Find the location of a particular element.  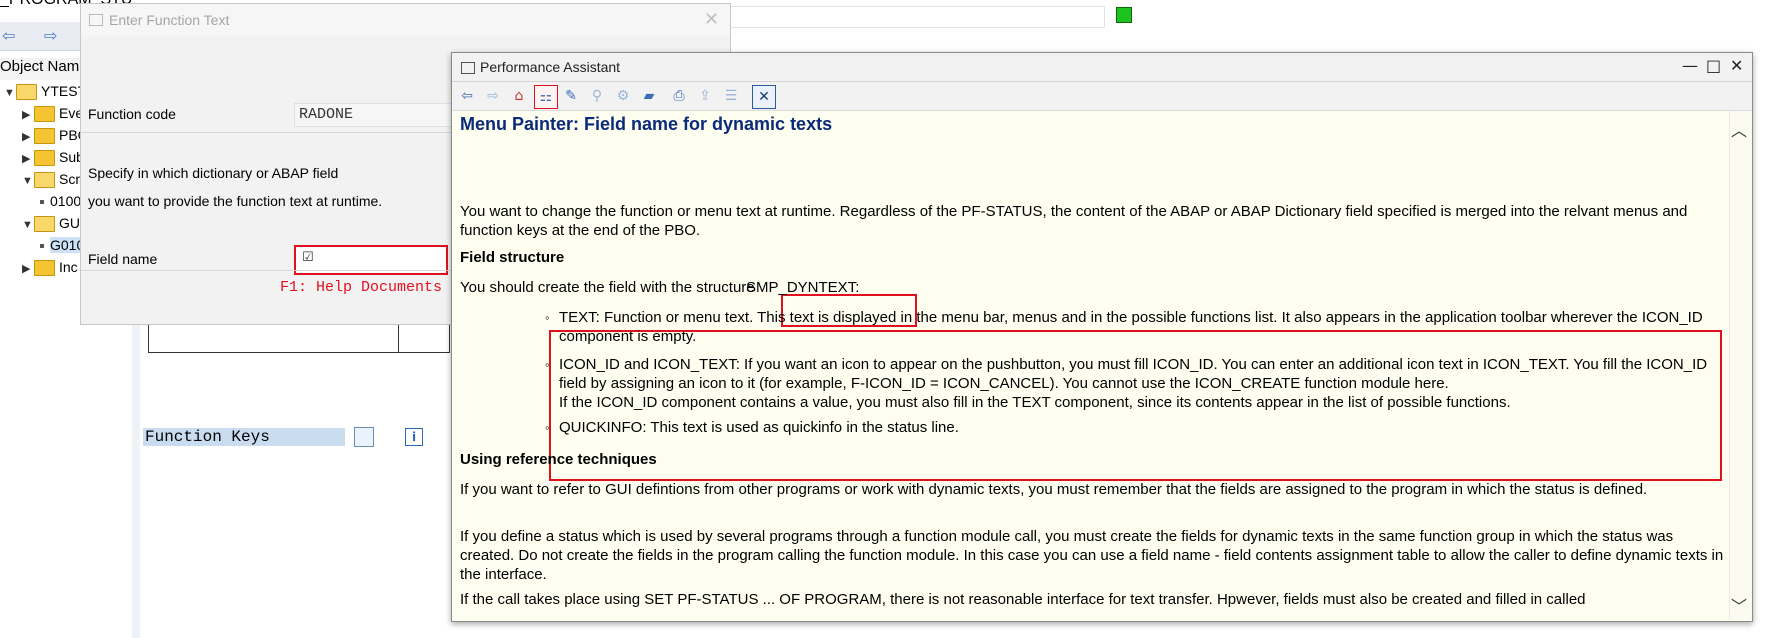

edit-icon: ✎ is located at coordinates (571, 96).